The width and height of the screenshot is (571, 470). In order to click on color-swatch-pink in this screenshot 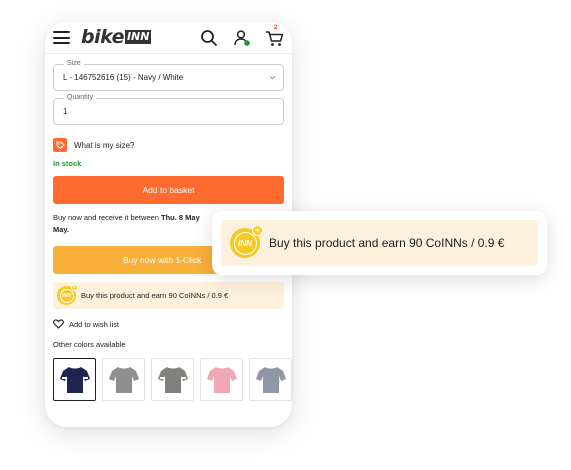, I will do `click(221, 379)`.